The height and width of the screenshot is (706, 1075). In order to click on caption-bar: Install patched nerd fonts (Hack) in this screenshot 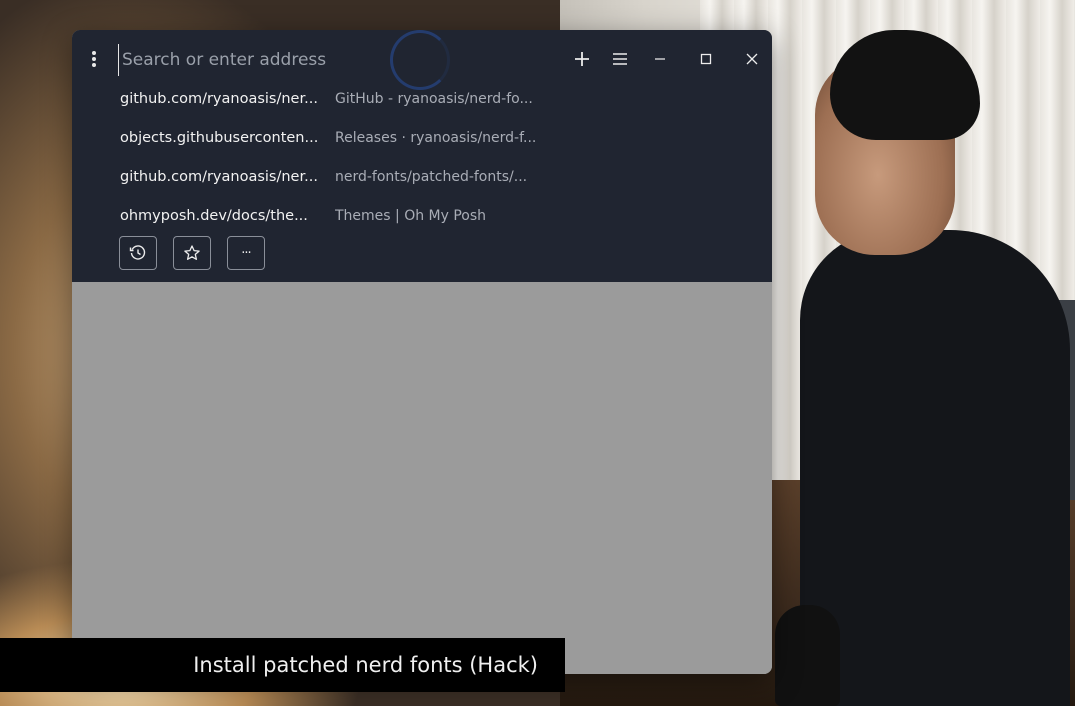, I will do `click(282, 665)`.